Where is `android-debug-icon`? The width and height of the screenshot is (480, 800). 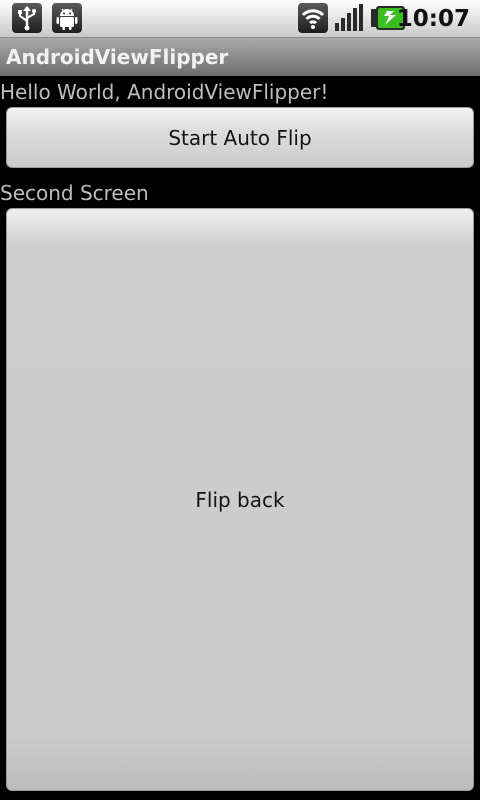 android-debug-icon is located at coordinates (67, 18).